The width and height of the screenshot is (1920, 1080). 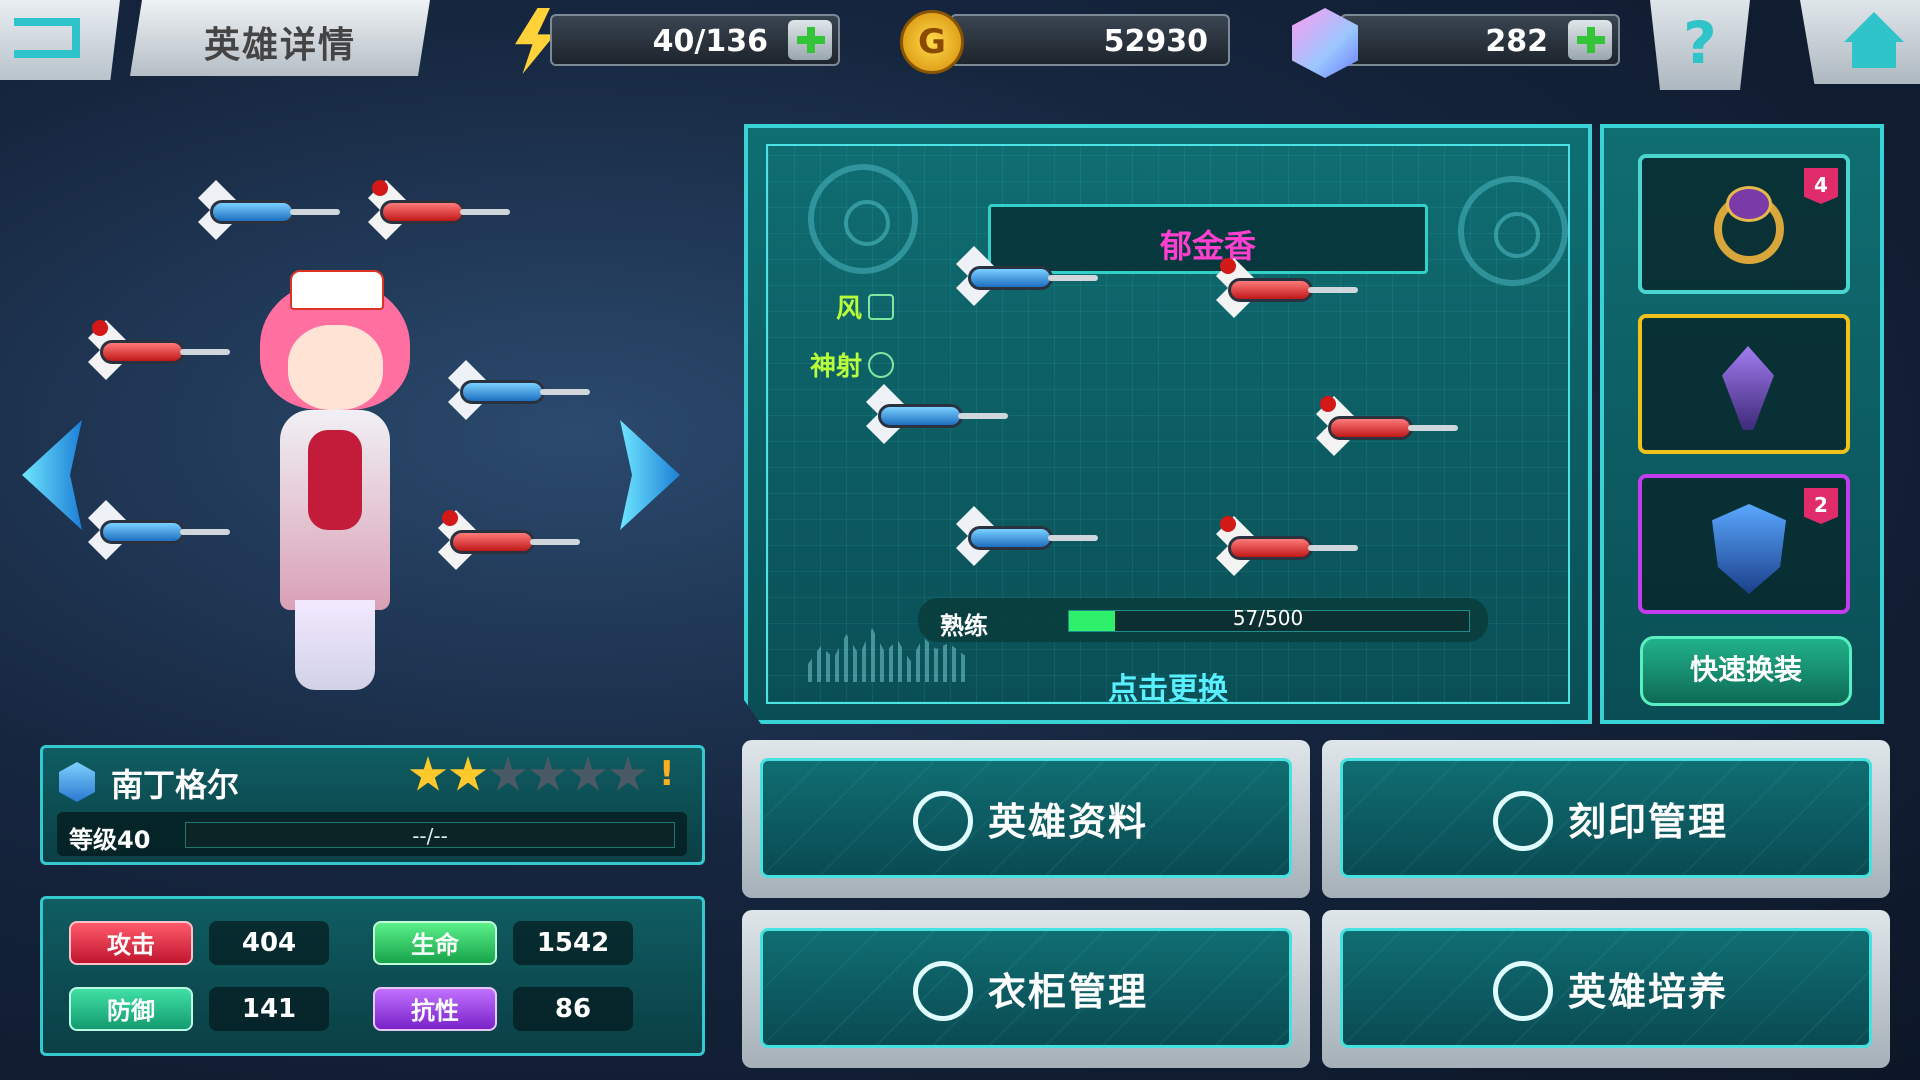 I want to click on exp-bar: --/--, so click(x=430, y=835).